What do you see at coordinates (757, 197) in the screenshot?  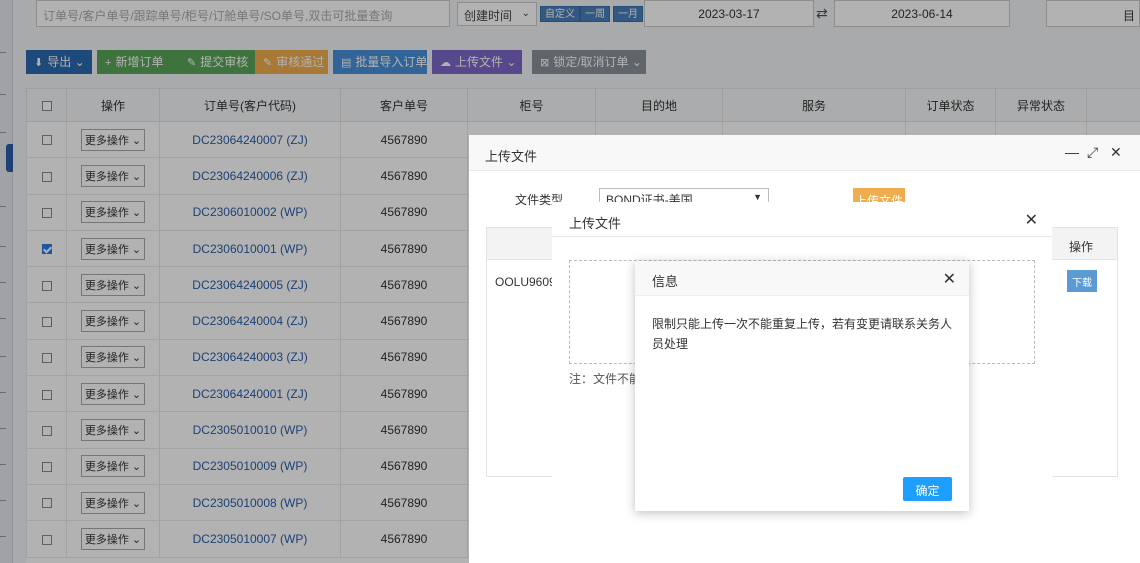 I see `caret-down-icon: ▼` at bounding box center [757, 197].